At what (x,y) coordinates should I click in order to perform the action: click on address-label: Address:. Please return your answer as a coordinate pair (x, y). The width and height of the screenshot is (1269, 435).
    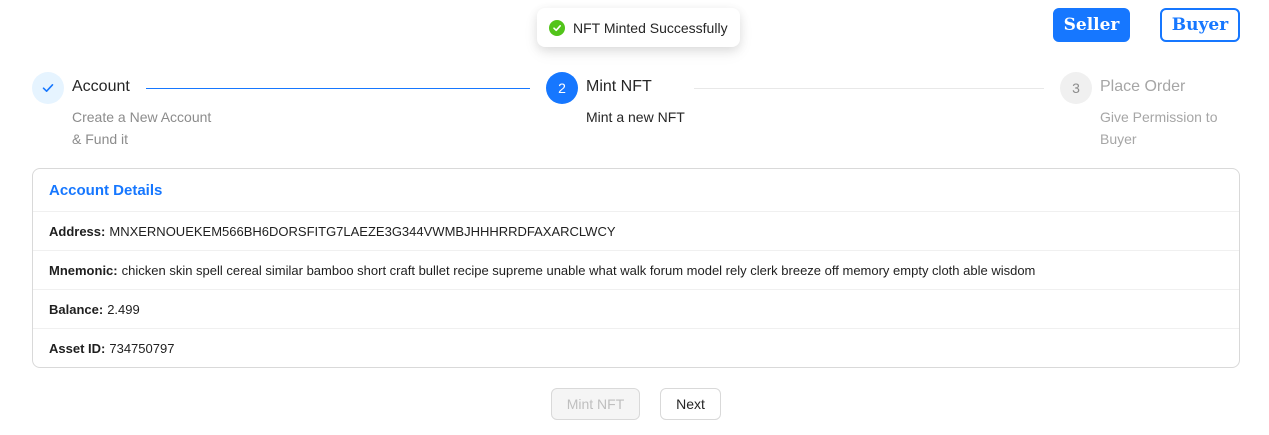
    Looking at the image, I should click on (77, 231).